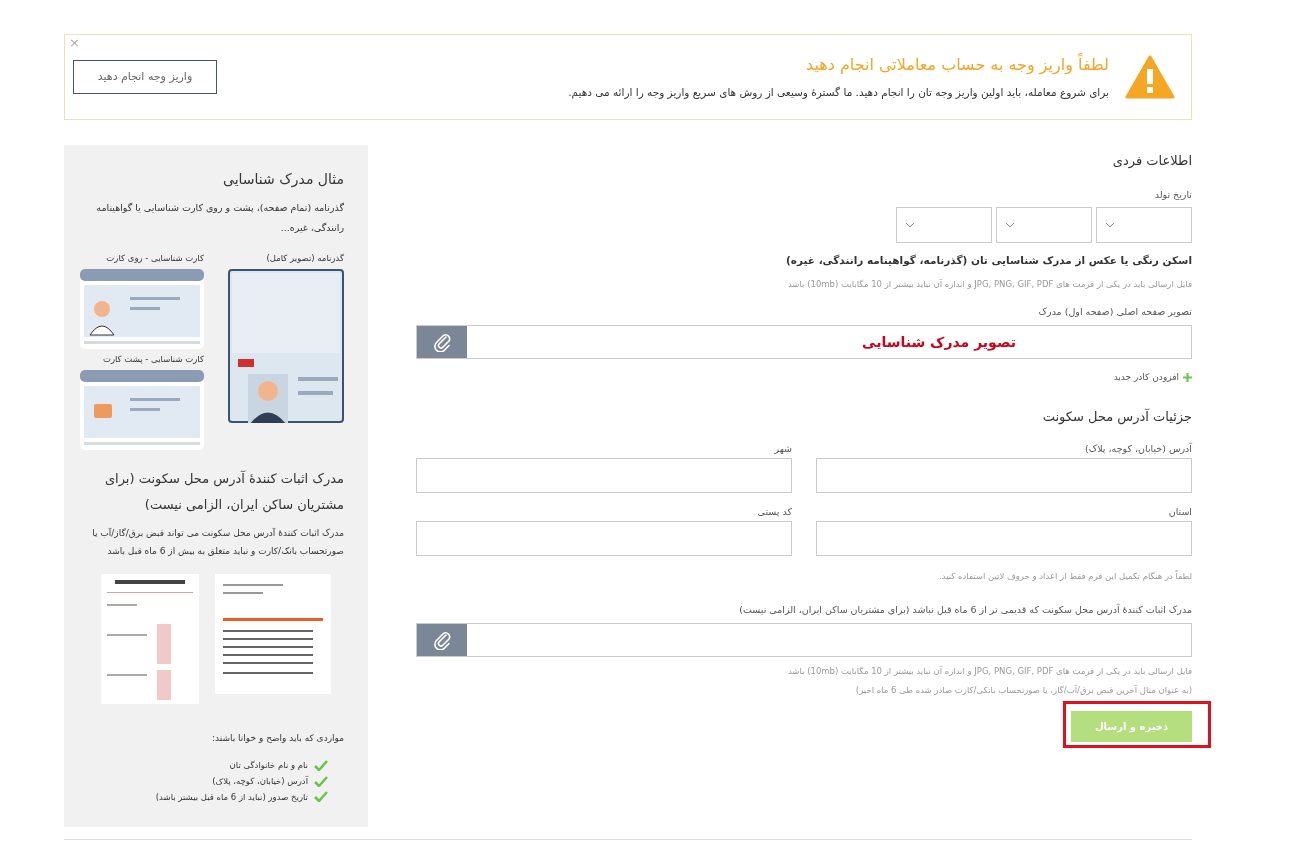 This screenshot has width=1311, height=853. What do you see at coordinates (154, 258) in the screenshot?
I see `image-caption: کارت شناسایی - روی کارت` at bounding box center [154, 258].